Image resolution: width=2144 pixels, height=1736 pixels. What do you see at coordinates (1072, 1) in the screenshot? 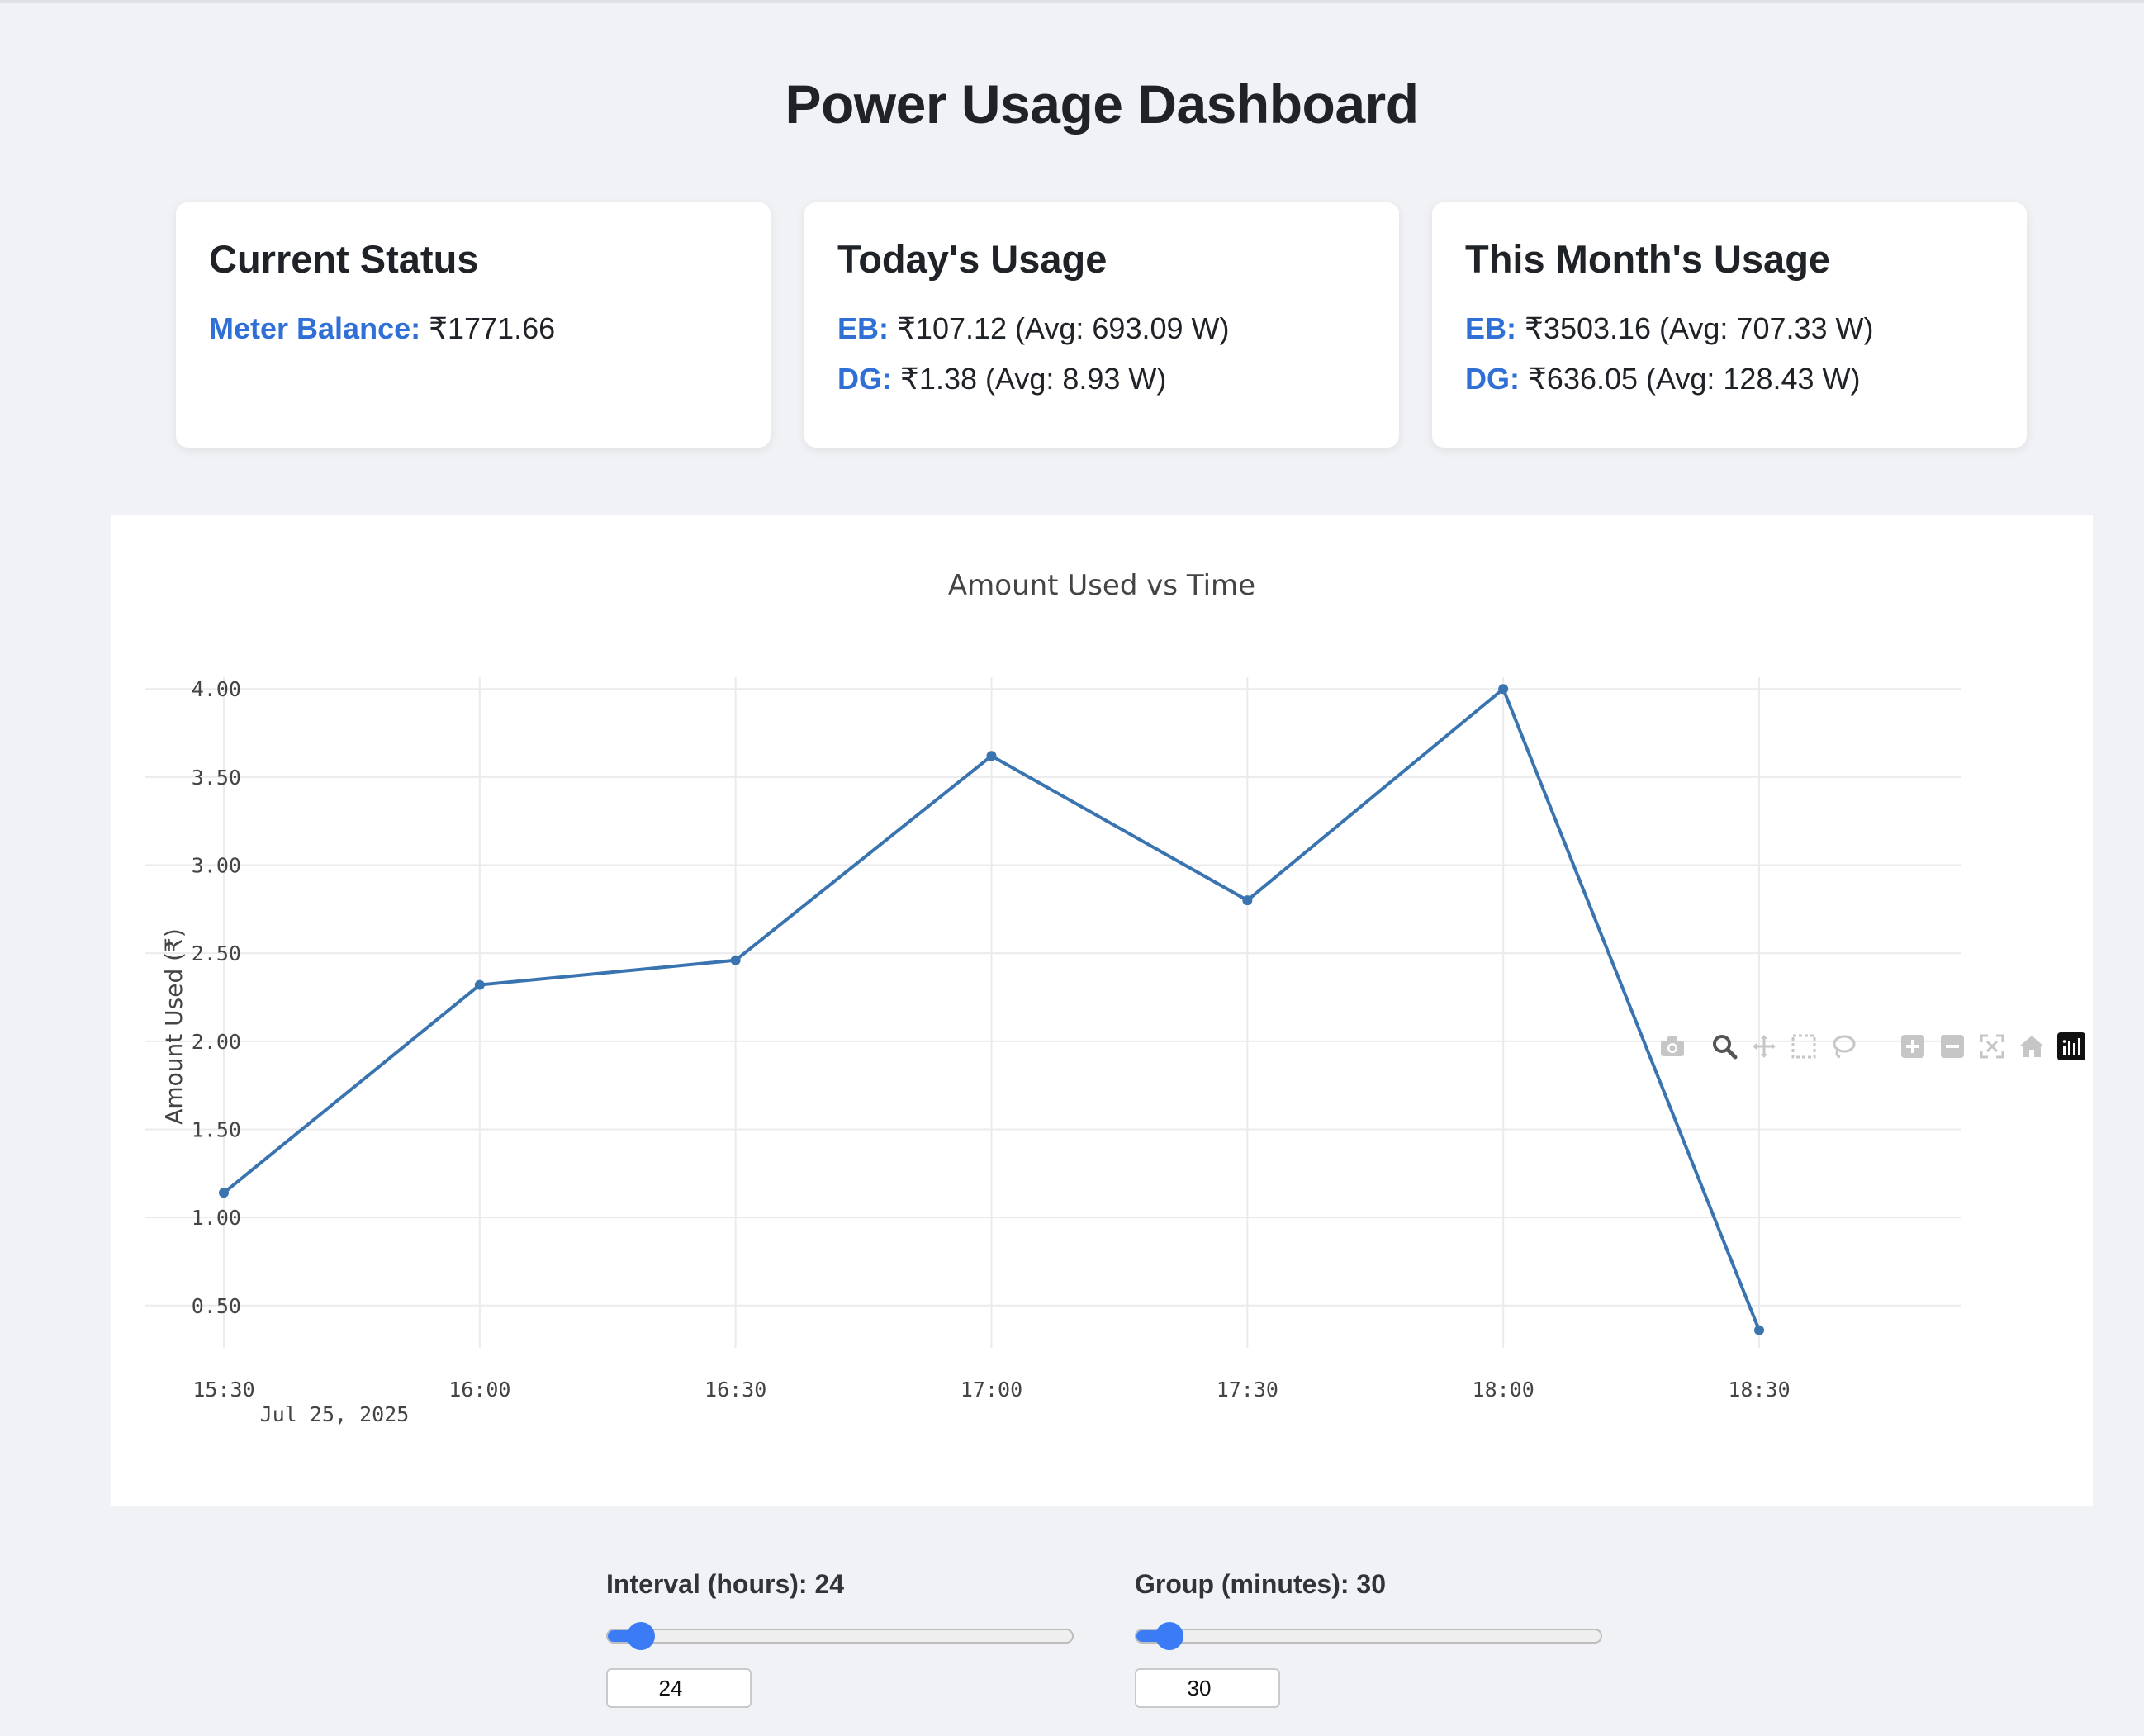
I see `top-border` at bounding box center [1072, 1].